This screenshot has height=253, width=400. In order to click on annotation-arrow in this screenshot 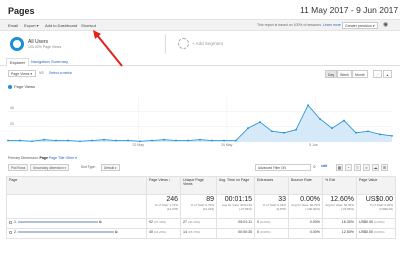, I will do `click(108, 48)`.